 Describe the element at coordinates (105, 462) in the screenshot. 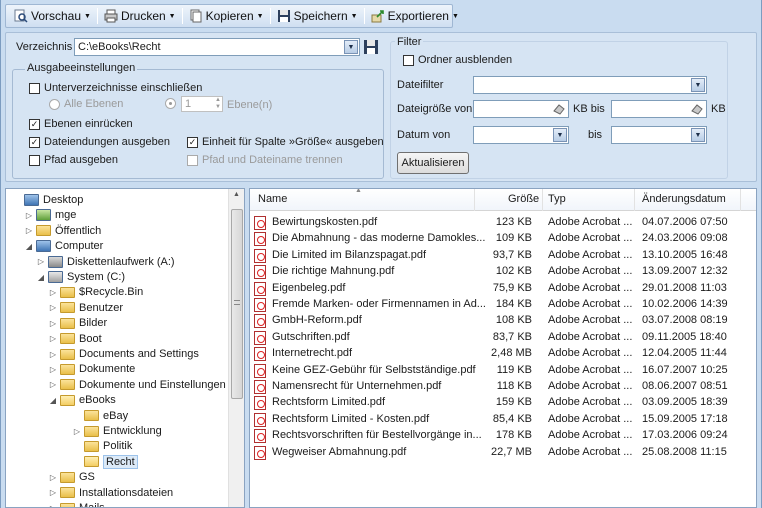

I see `tree-item: Recht` at that location.